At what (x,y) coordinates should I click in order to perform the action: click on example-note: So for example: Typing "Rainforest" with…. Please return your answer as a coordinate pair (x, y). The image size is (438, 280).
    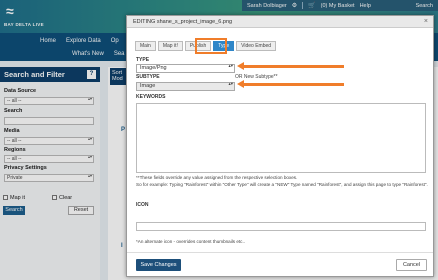
    Looking at the image, I should click on (282, 184).